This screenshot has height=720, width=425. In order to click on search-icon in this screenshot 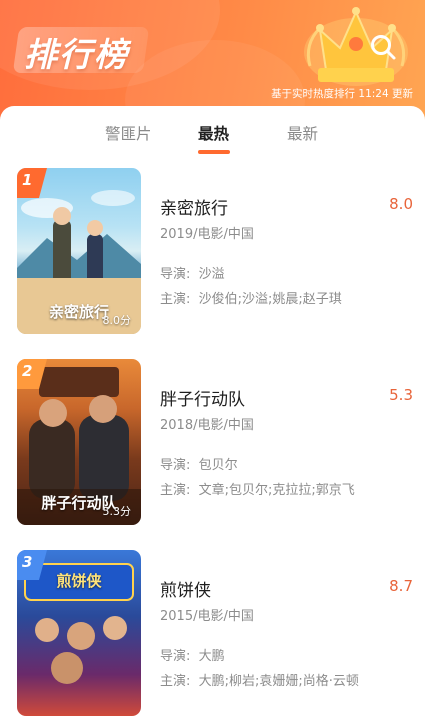, I will do `click(383, 47)`.